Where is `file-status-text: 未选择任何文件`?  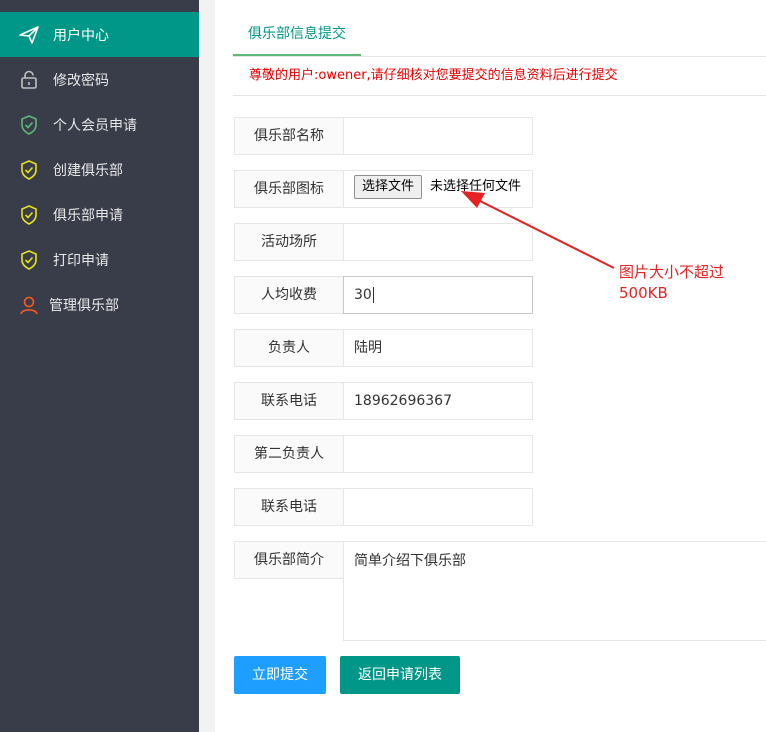
file-status-text: 未选择任何文件 is located at coordinates (476, 186).